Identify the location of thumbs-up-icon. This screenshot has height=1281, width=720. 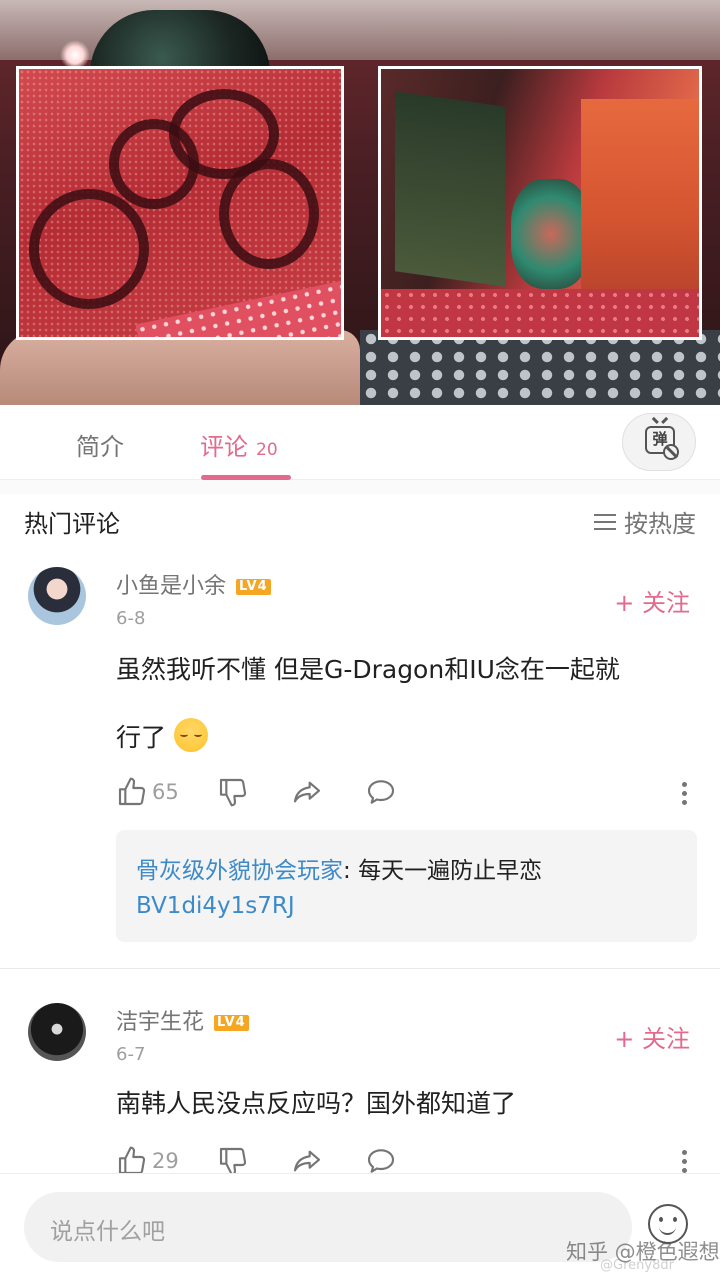
(132, 791).